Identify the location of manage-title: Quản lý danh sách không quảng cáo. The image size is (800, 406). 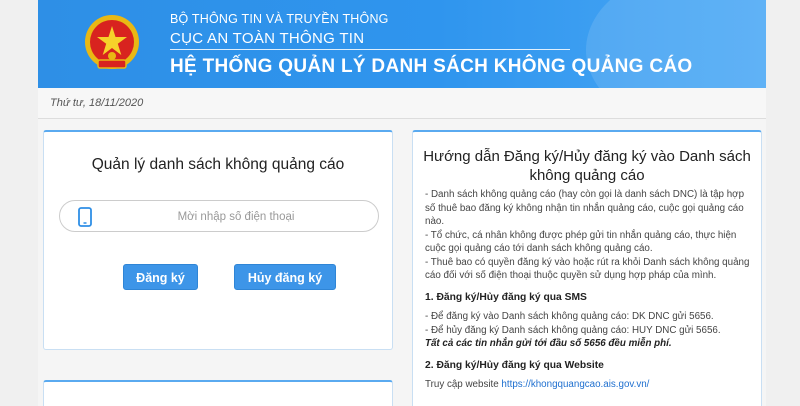
(218, 164).